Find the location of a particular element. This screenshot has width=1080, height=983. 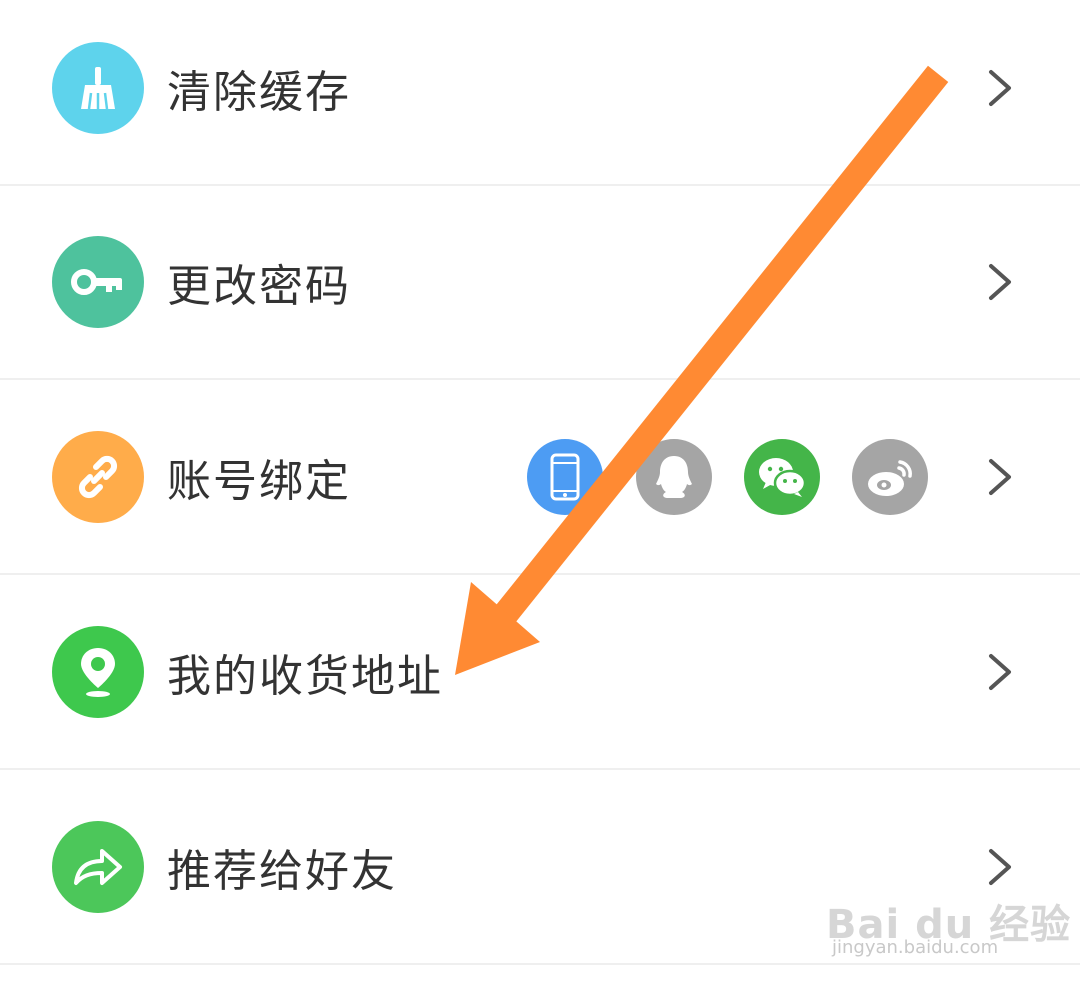

settings-row-label: 推荐给好友 is located at coordinates (282, 871).